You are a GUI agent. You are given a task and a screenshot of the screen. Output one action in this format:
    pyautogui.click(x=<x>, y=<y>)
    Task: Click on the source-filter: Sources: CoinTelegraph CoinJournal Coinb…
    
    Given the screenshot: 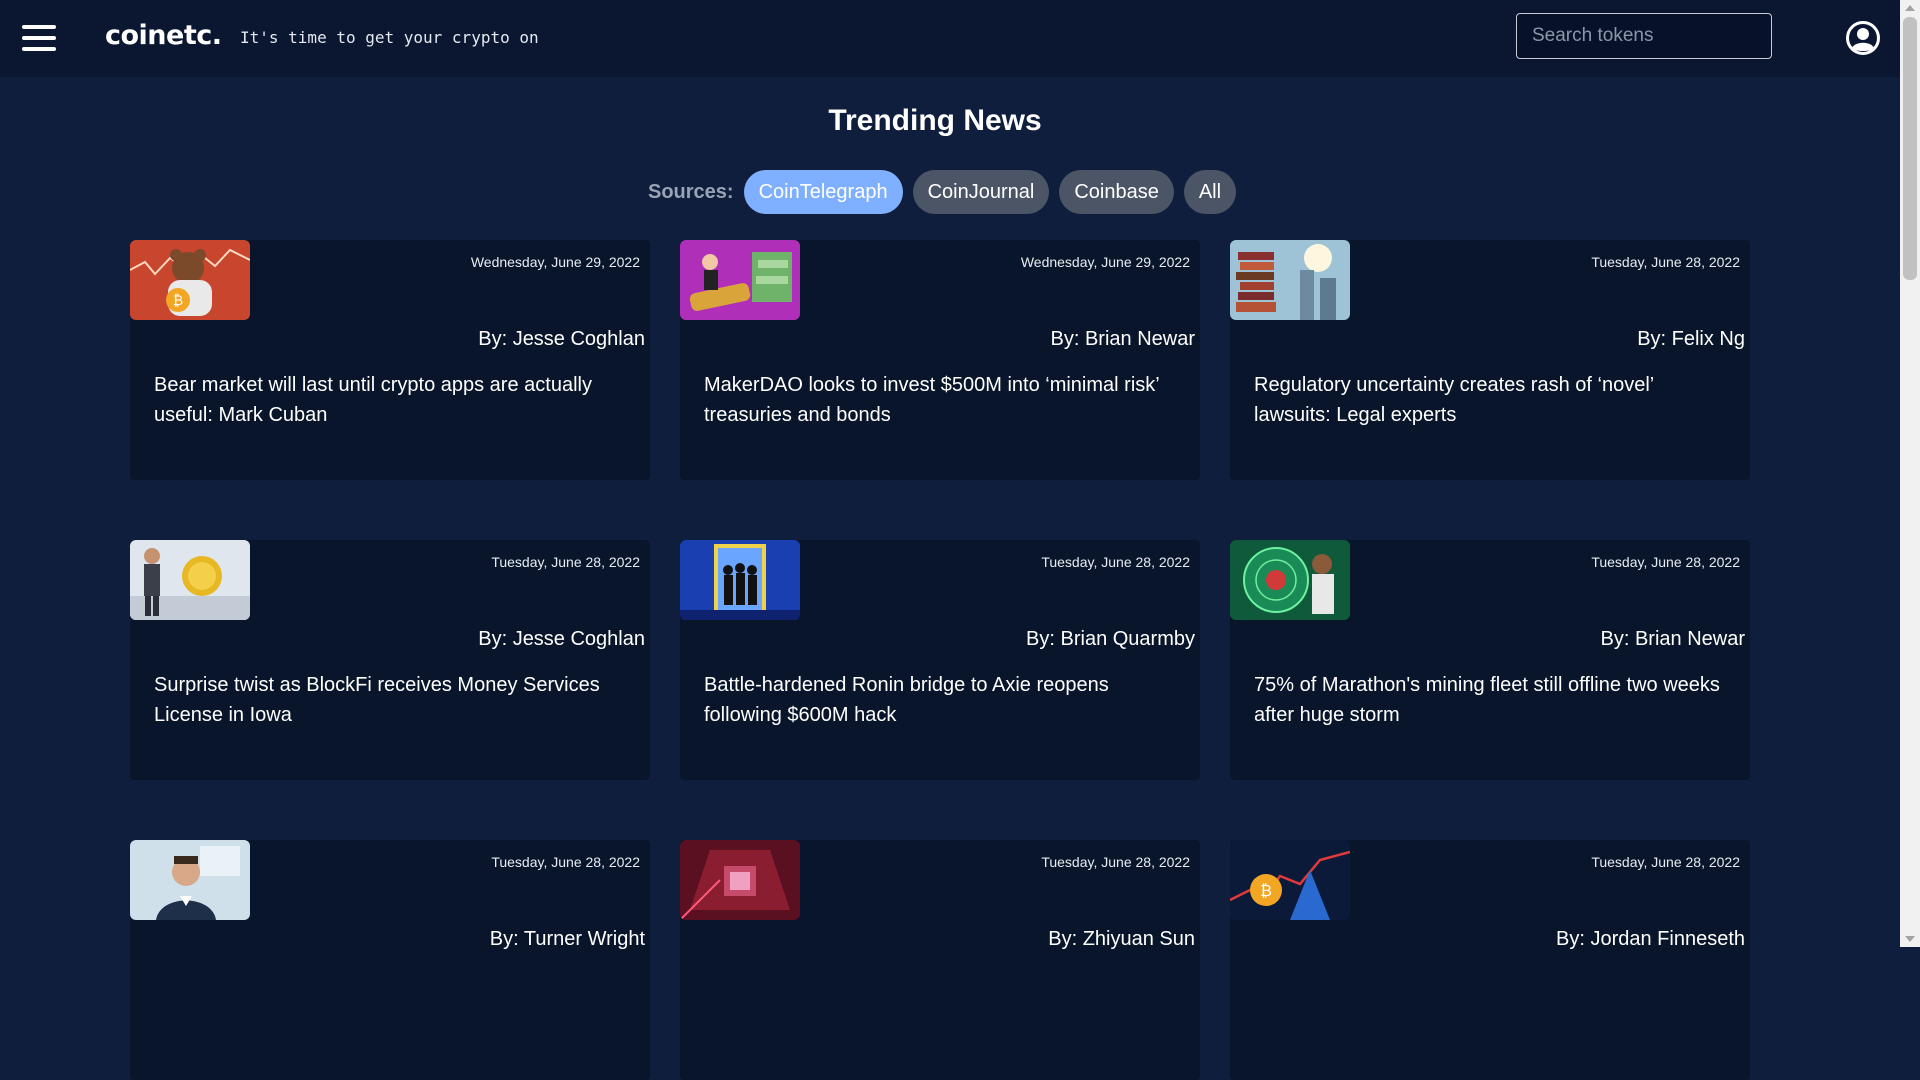 What is the action you would take?
    pyautogui.click(x=947, y=192)
    